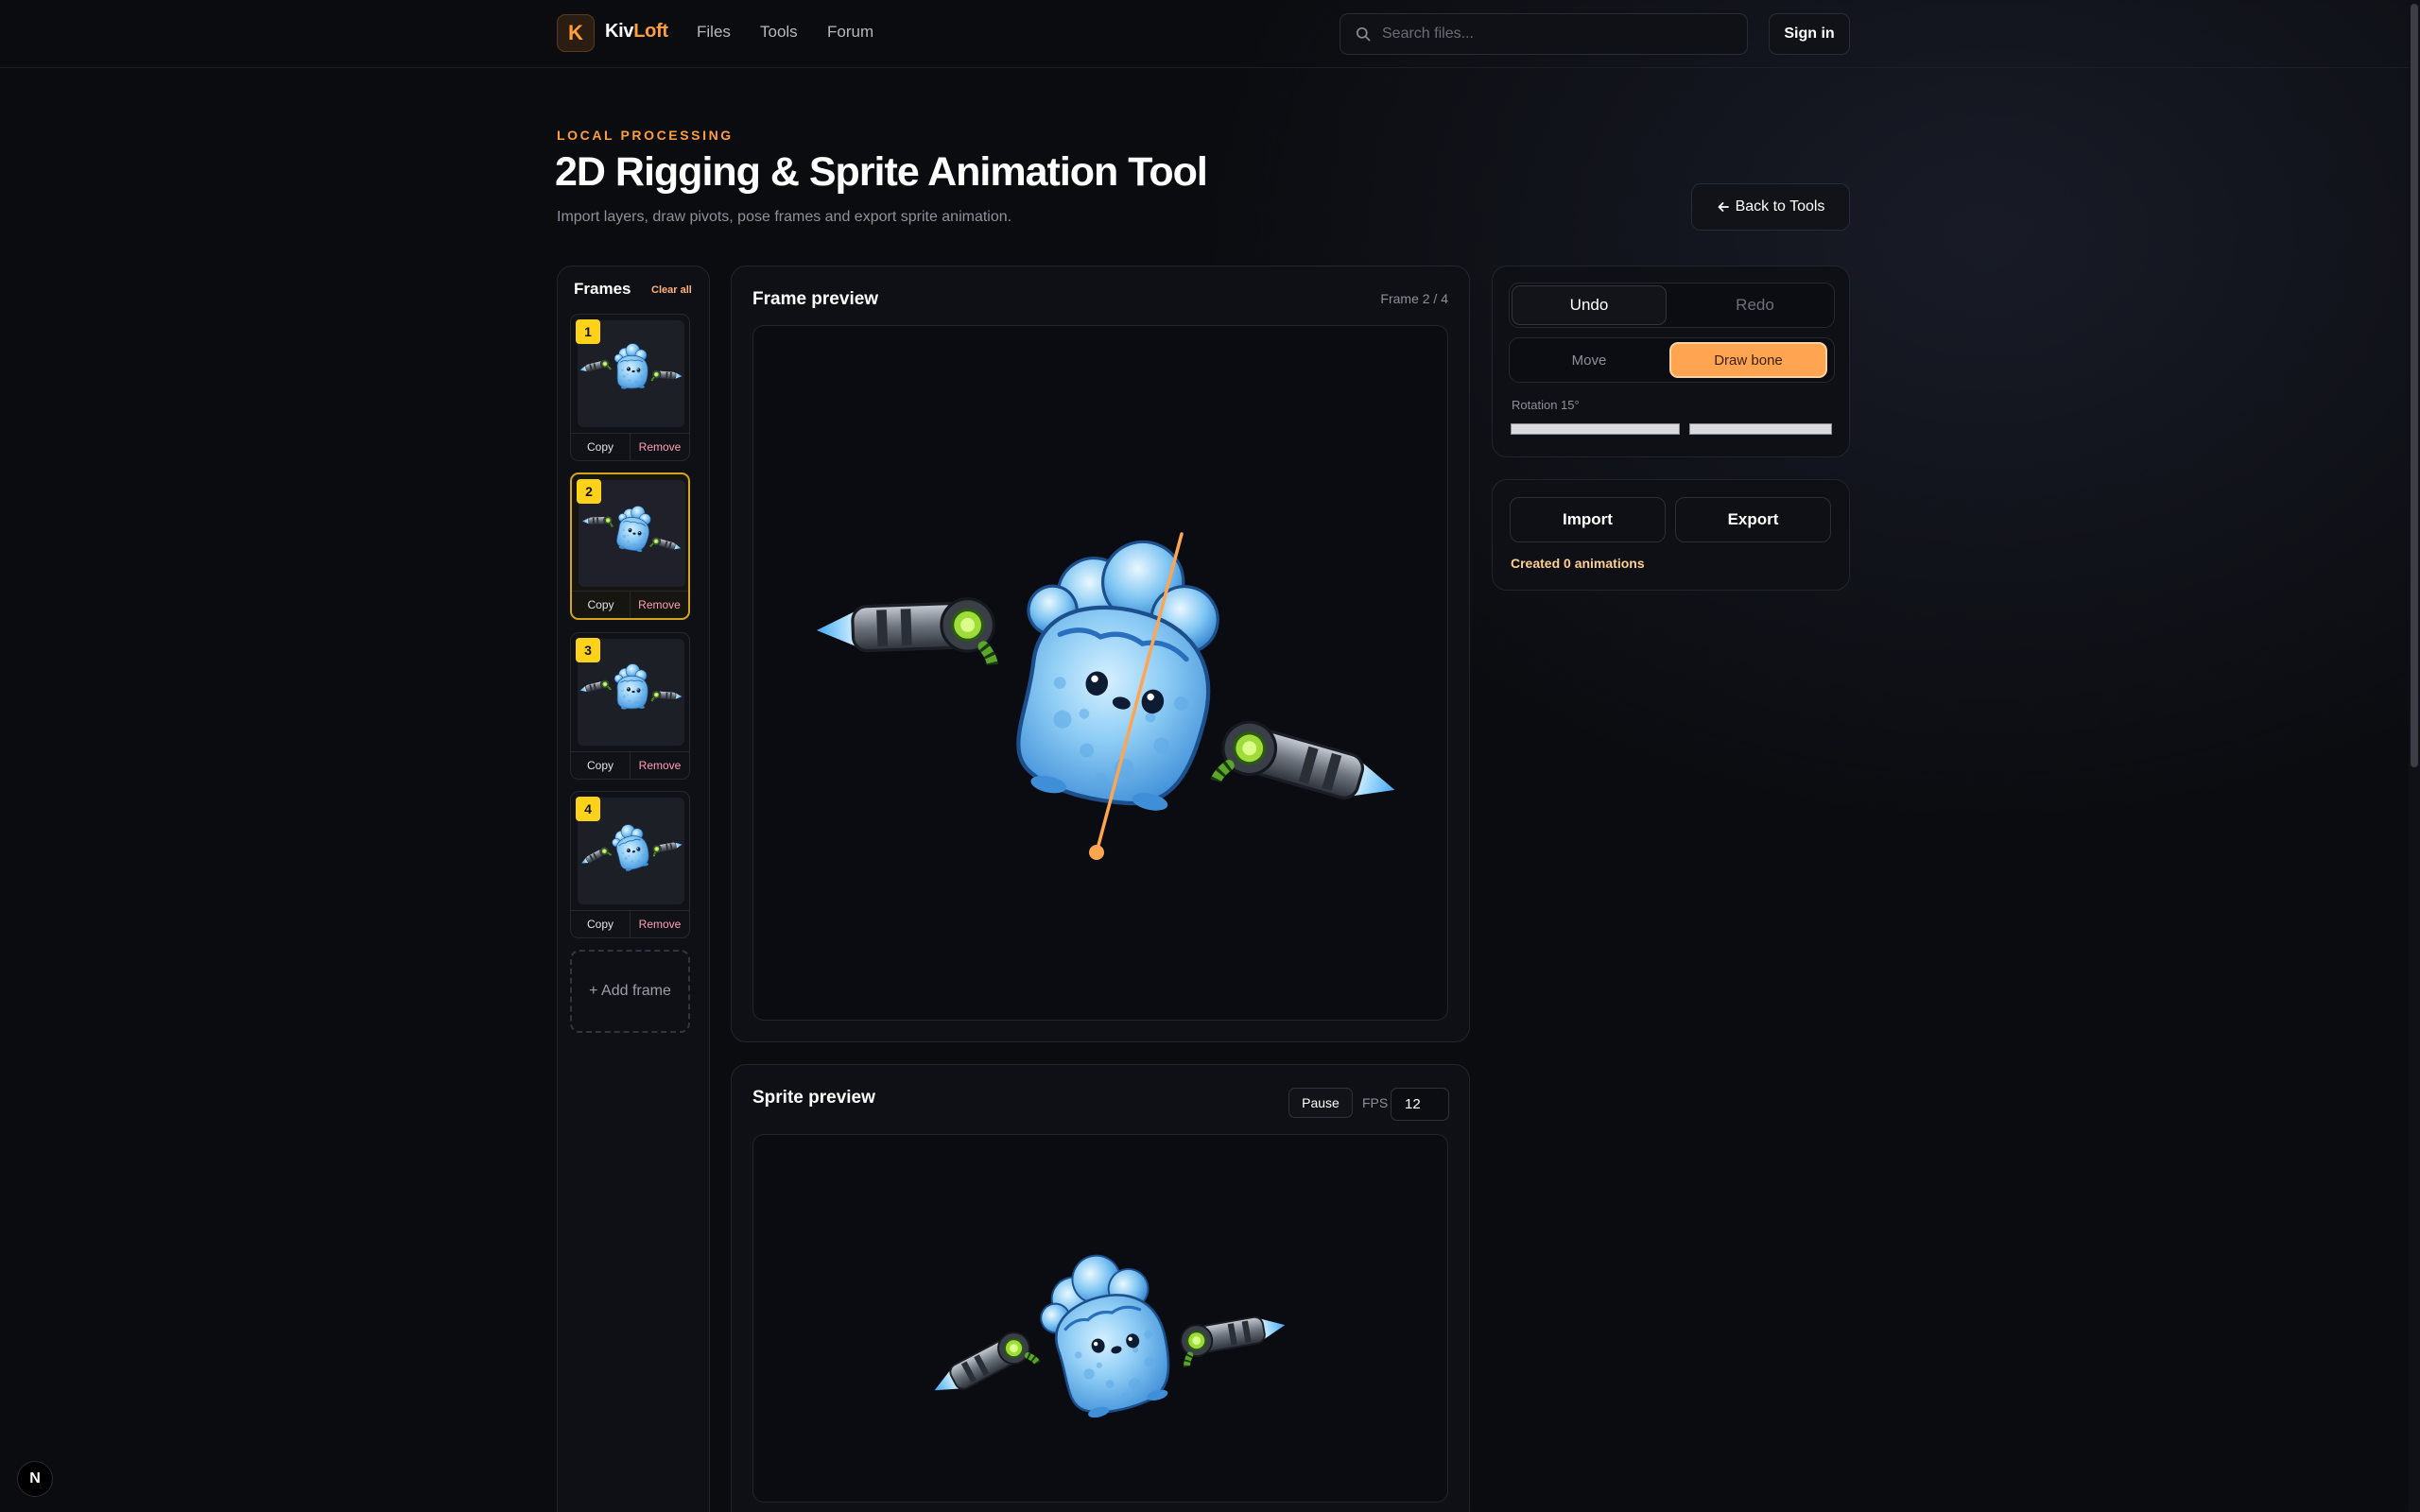  I want to click on draw-bone-mode-button: Draw bone, so click(1748, 360).